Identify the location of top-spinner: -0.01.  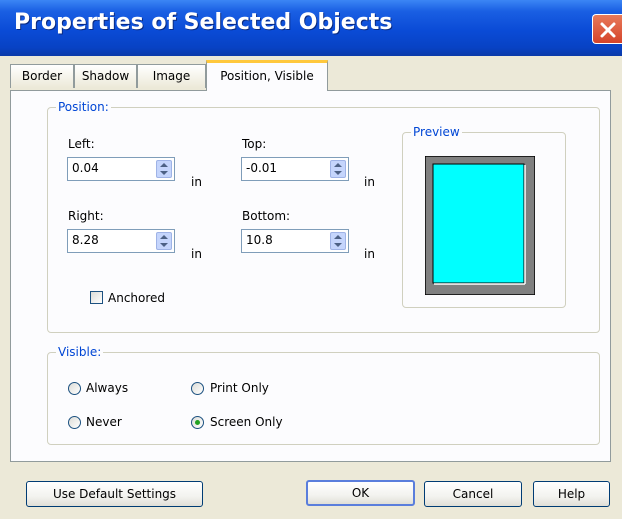
(295, 169).